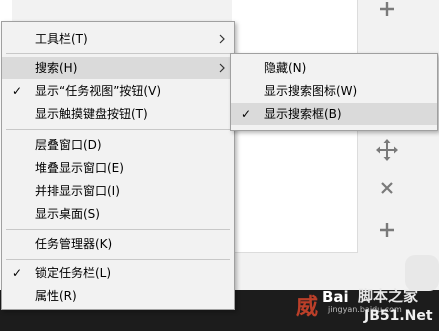  Describe the element at coordinates (118, 296) in the screenshot. I see `menu-item-properties: 属性(R)` at that location.